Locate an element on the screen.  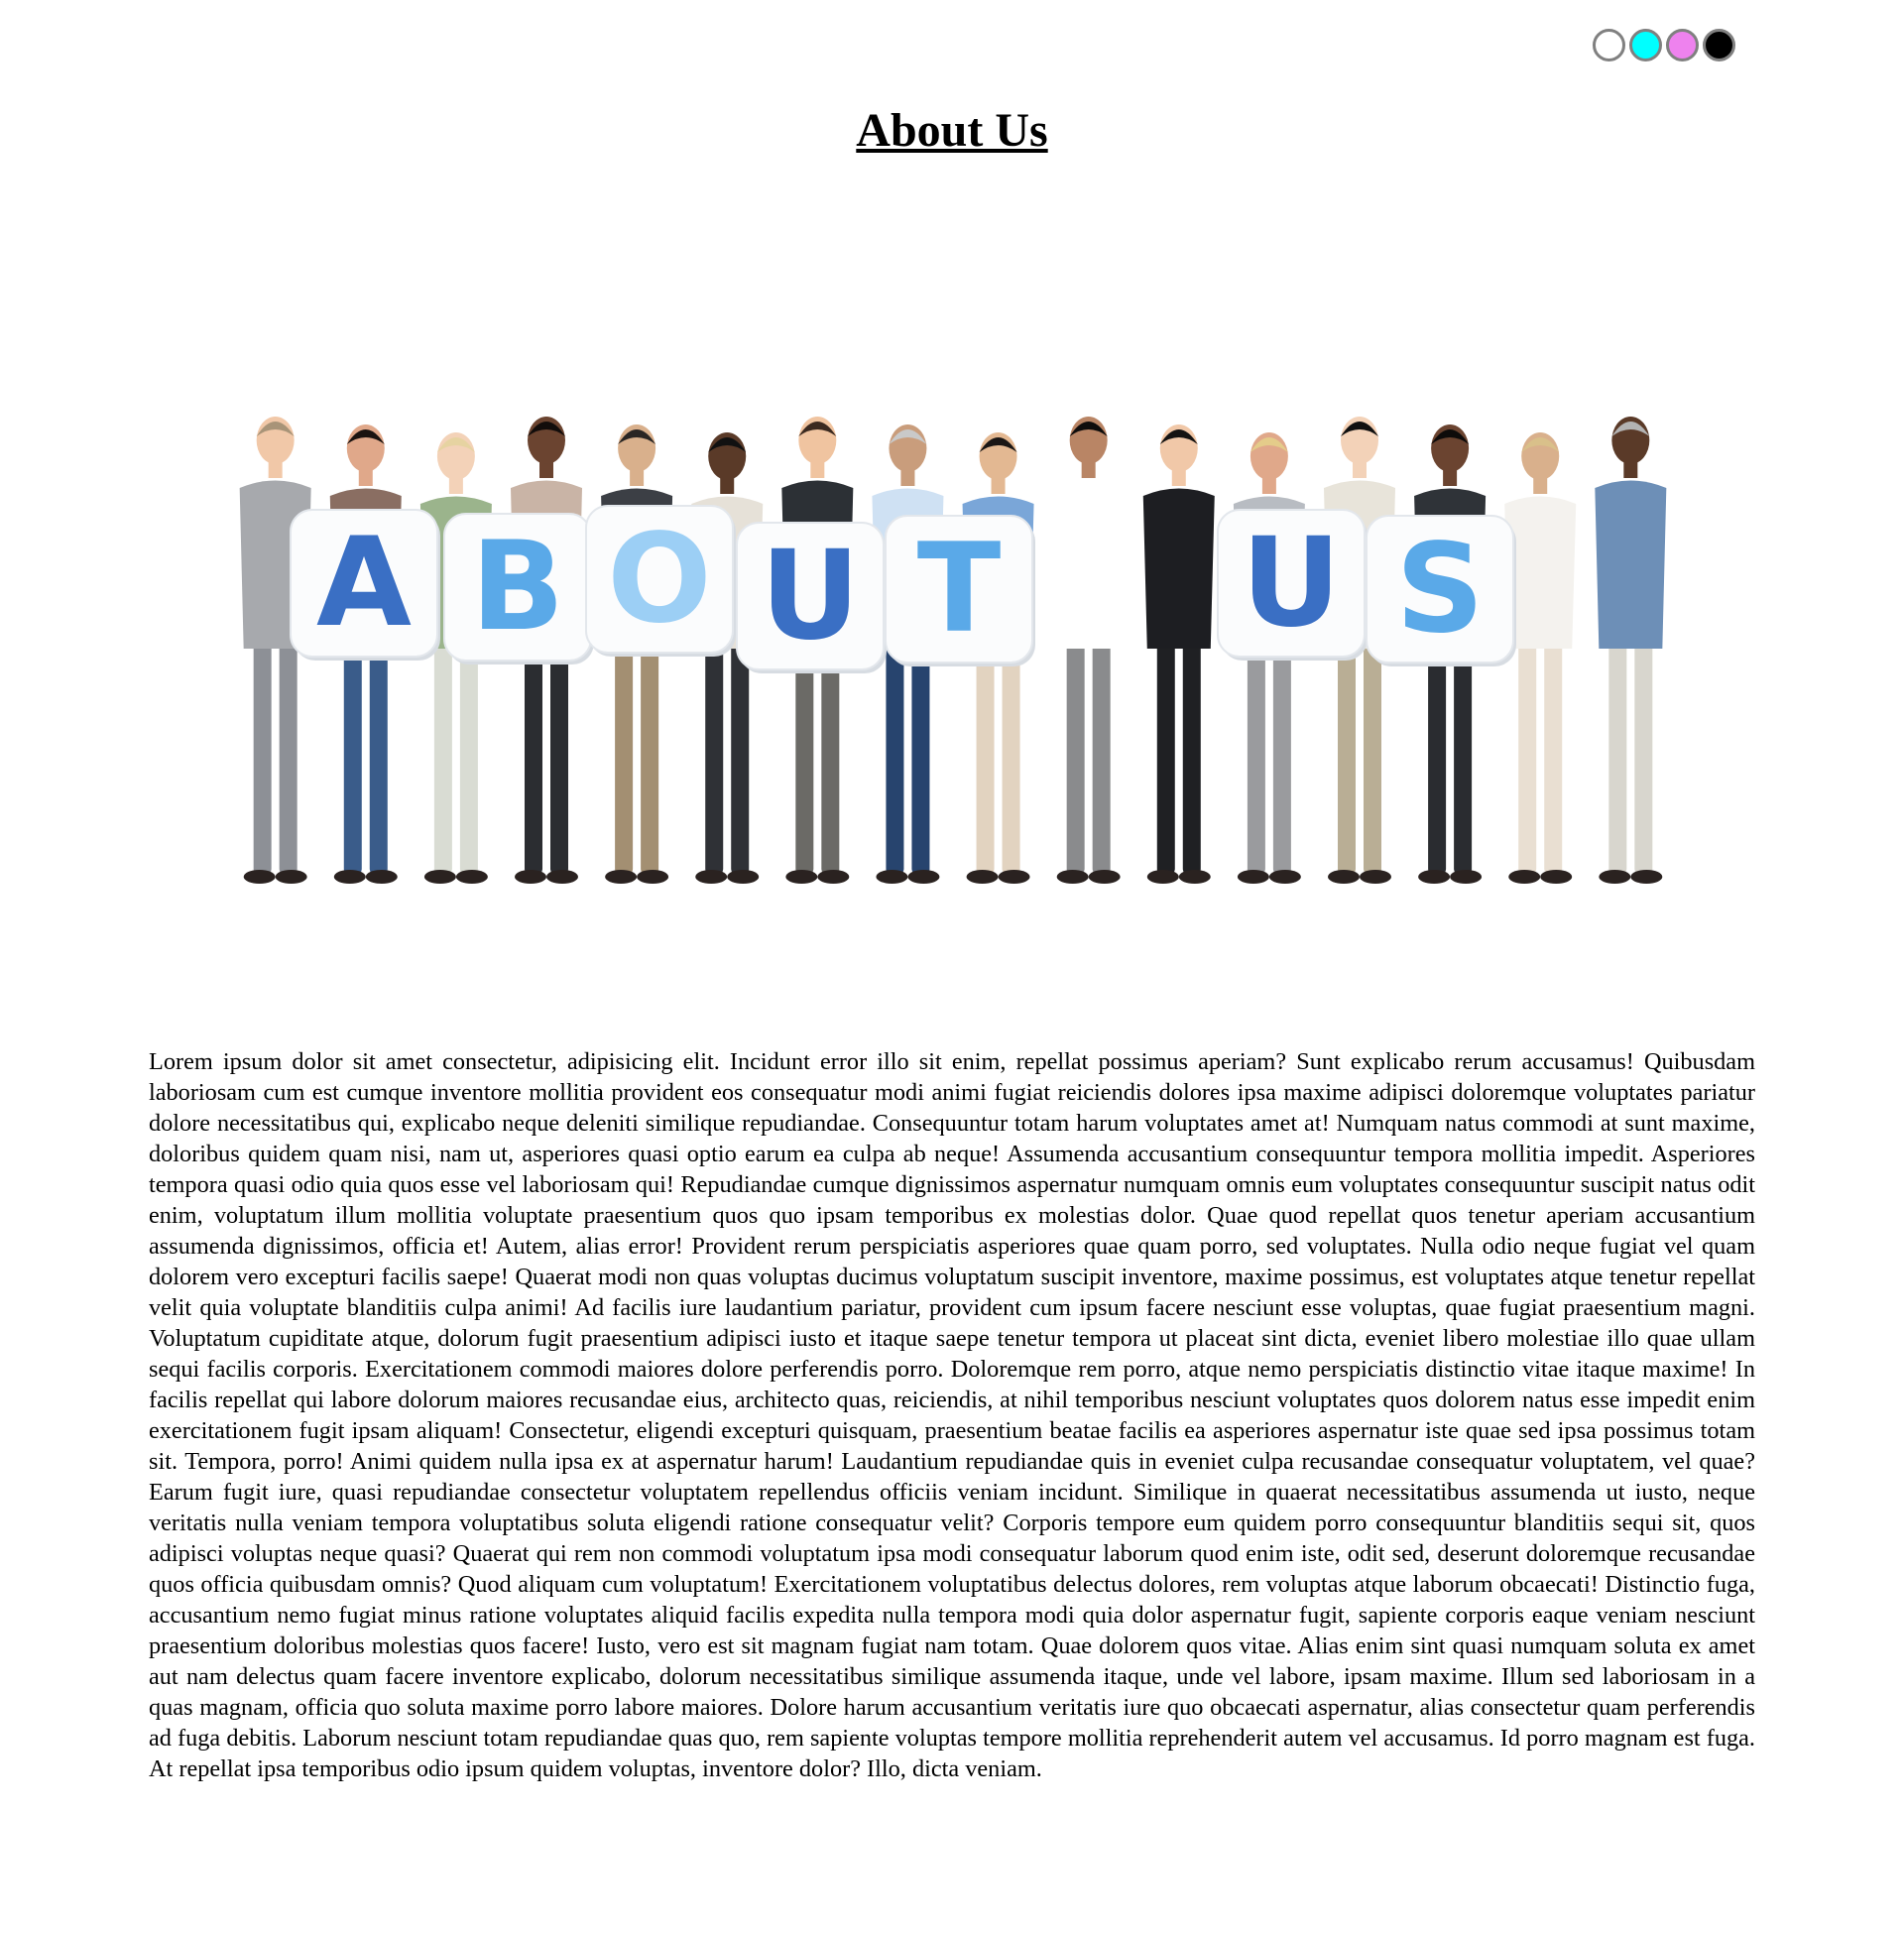
theme-swatch-black is located at coordinates (1719, 45).